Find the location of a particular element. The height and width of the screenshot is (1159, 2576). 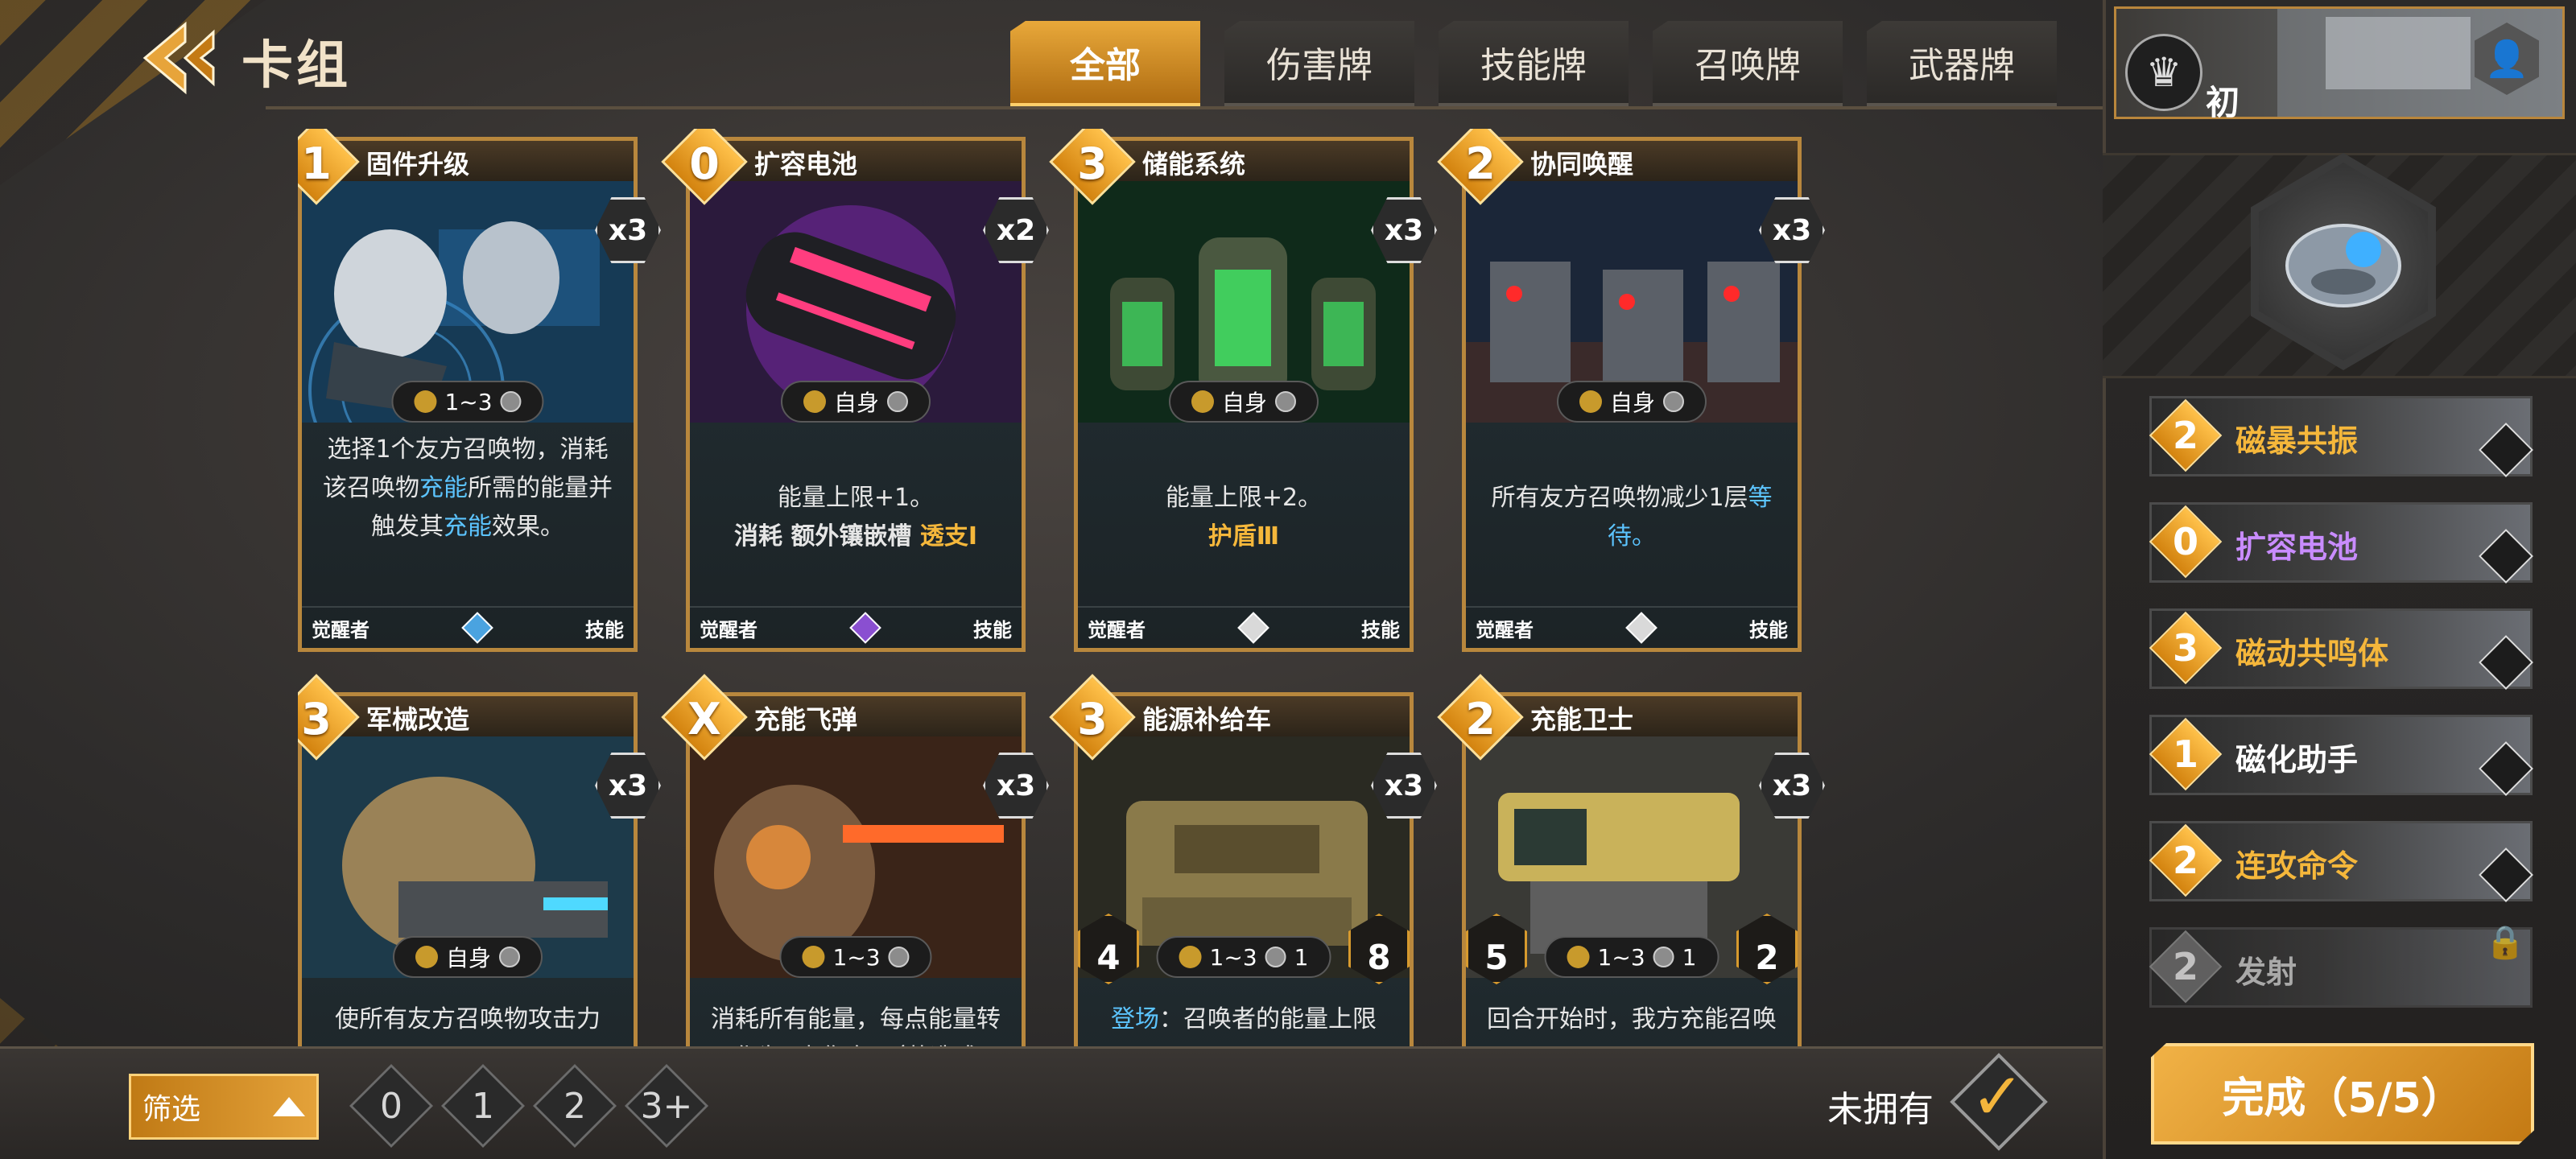

deck-item-name: 发射 is located at coordinates (2266, 972).